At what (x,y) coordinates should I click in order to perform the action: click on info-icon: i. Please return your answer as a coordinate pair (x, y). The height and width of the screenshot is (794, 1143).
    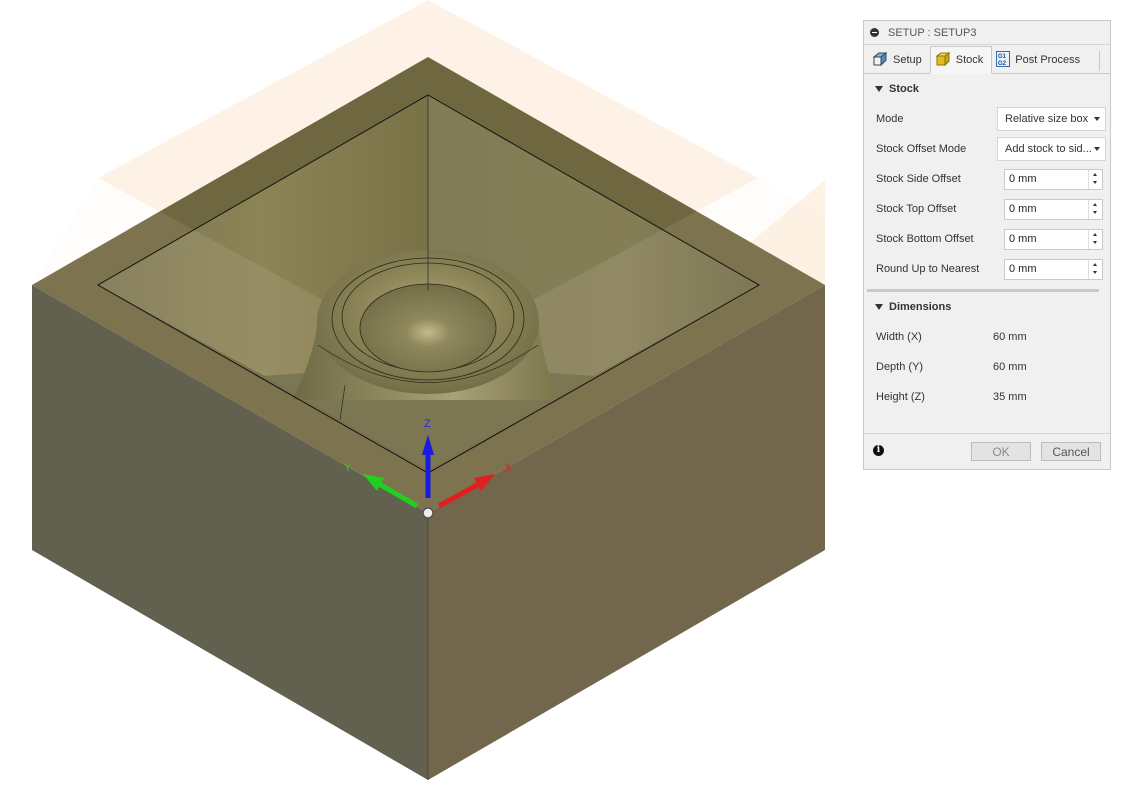
    Looking at the image, I should click on (878, 450).